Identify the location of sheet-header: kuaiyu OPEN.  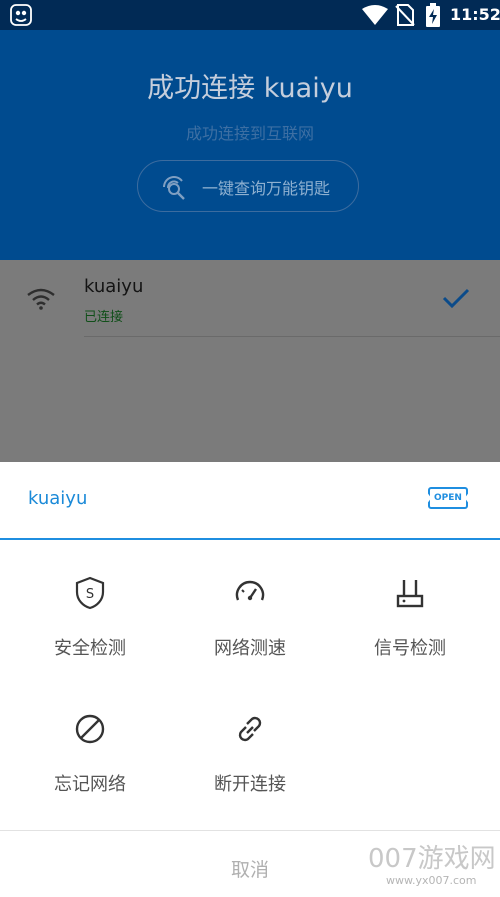
(250, 501).